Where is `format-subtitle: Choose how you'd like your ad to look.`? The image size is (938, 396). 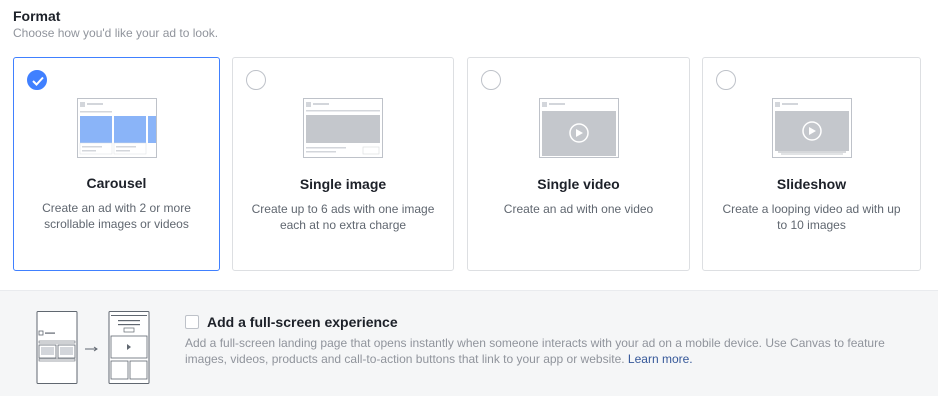 format-subtitle: Choose how you'd like your ad to look. is located at coordinates (116, 33).